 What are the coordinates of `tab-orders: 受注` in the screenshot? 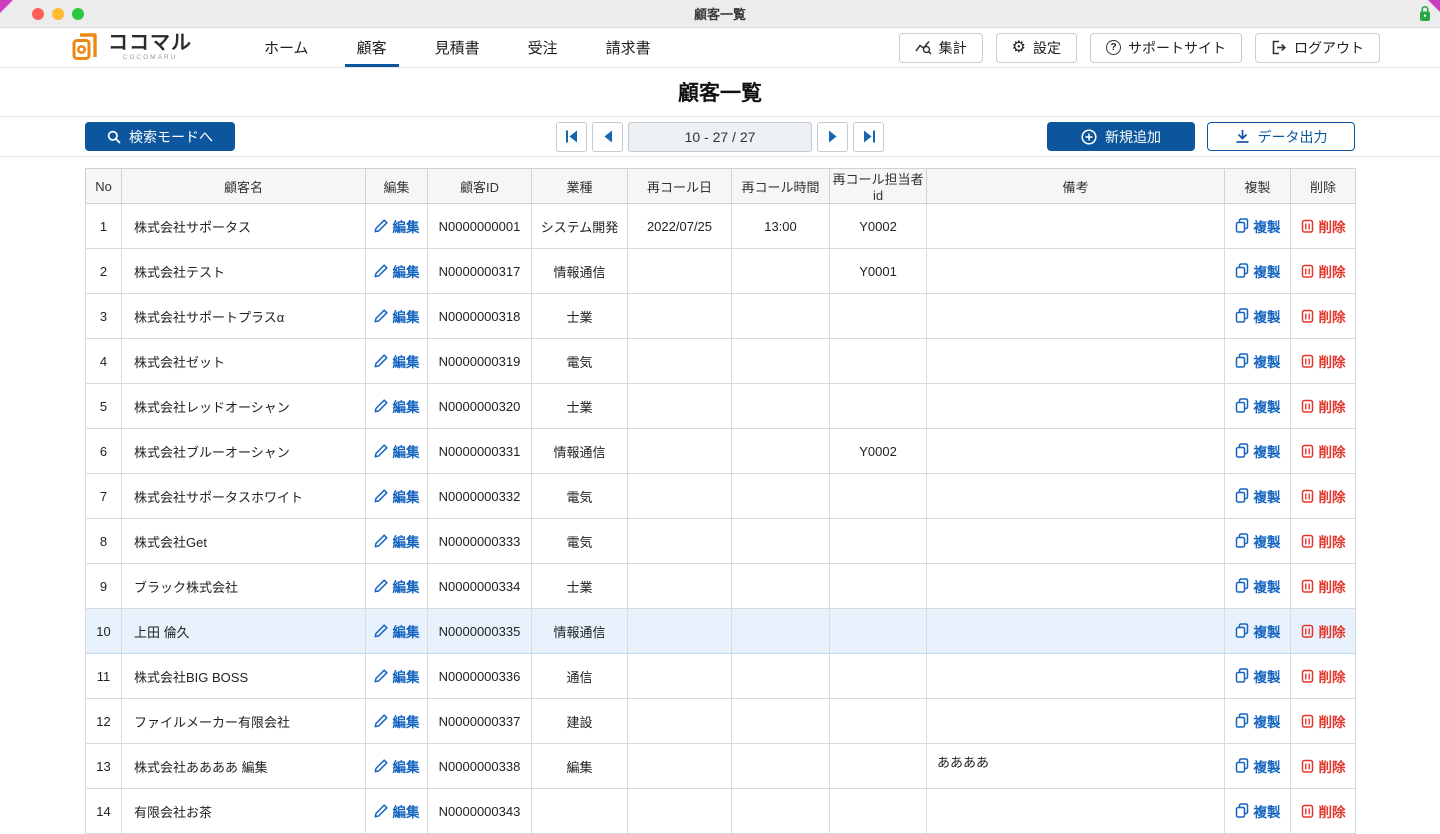 It's located at (543, 47).